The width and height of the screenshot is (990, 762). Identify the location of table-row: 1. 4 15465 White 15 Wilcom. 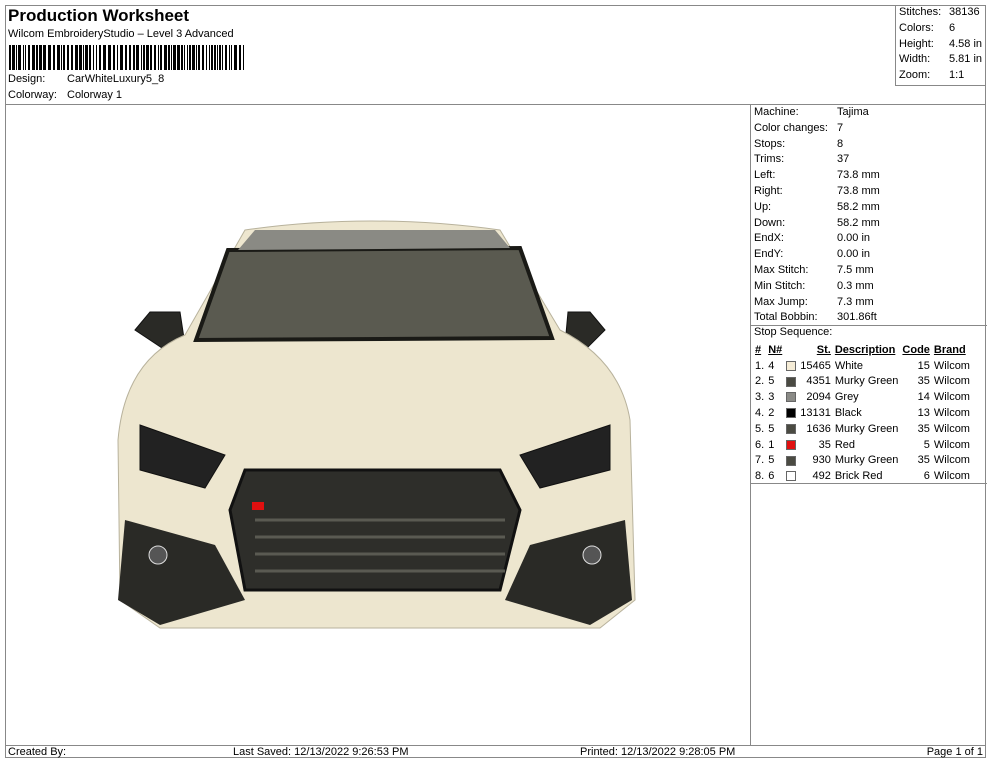
(862, 366).